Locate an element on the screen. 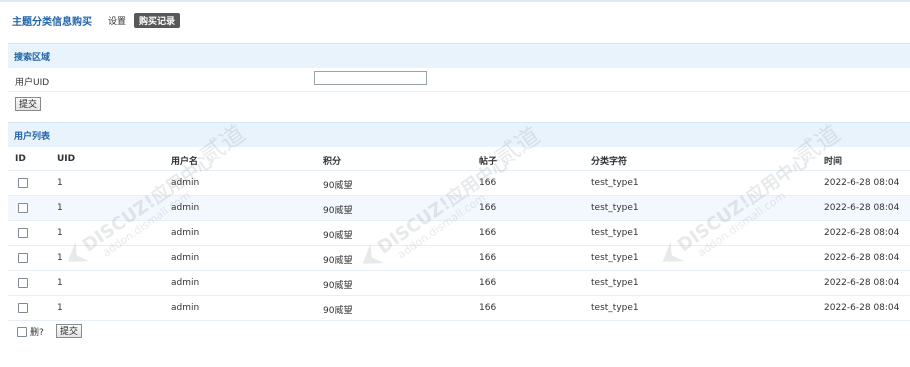  top-border is located at coordinates (455, 1).